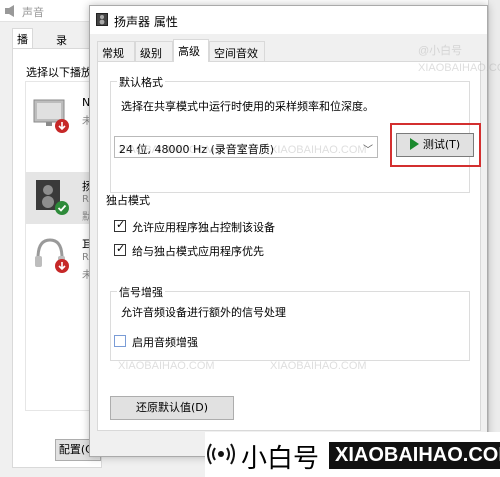 Image resolution: width=500 pixels, height=477 pixels. I want to click on audio-enhancement-label: 启用音频增强, so click(165, 342).